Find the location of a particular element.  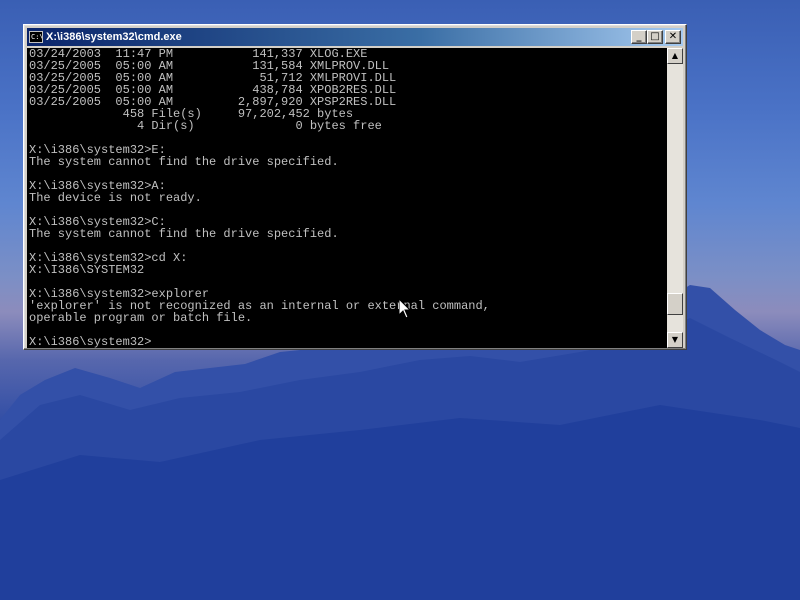

maximize-button: □ is located at coordinates (655, 37).